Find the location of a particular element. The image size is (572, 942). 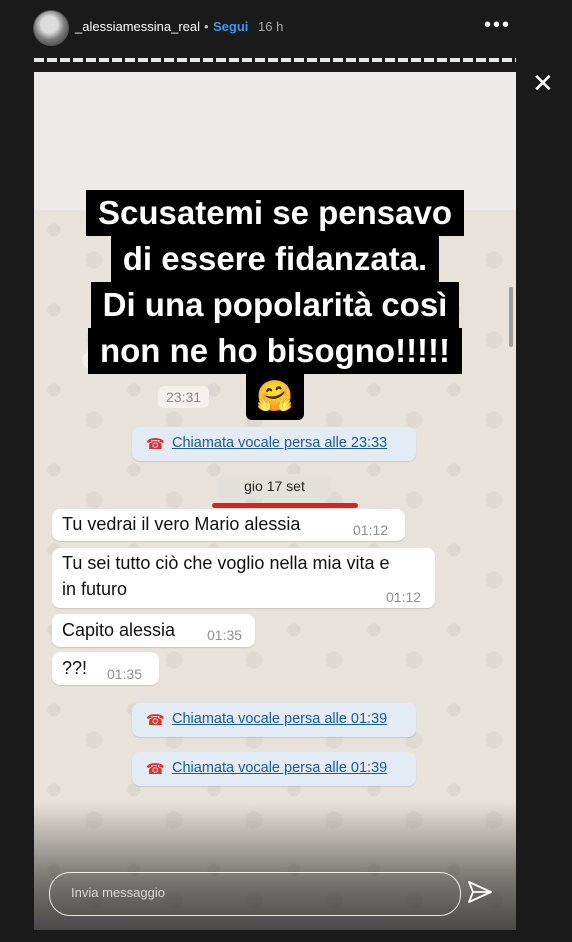

incoming-message: Capito alessia 01:35 is located at coordinates (153, 630).